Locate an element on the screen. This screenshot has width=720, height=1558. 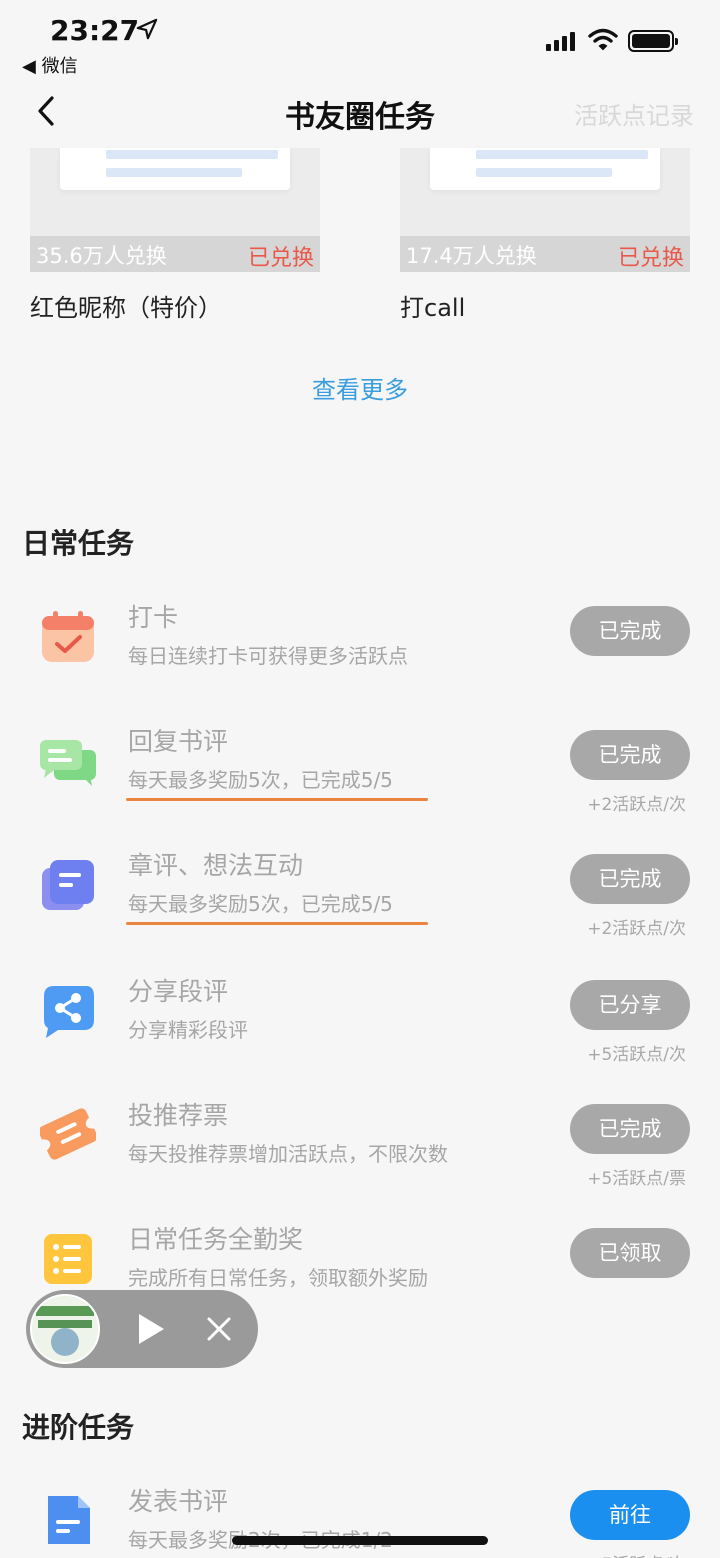
wifi-icon is located at coordinates (603, 39).